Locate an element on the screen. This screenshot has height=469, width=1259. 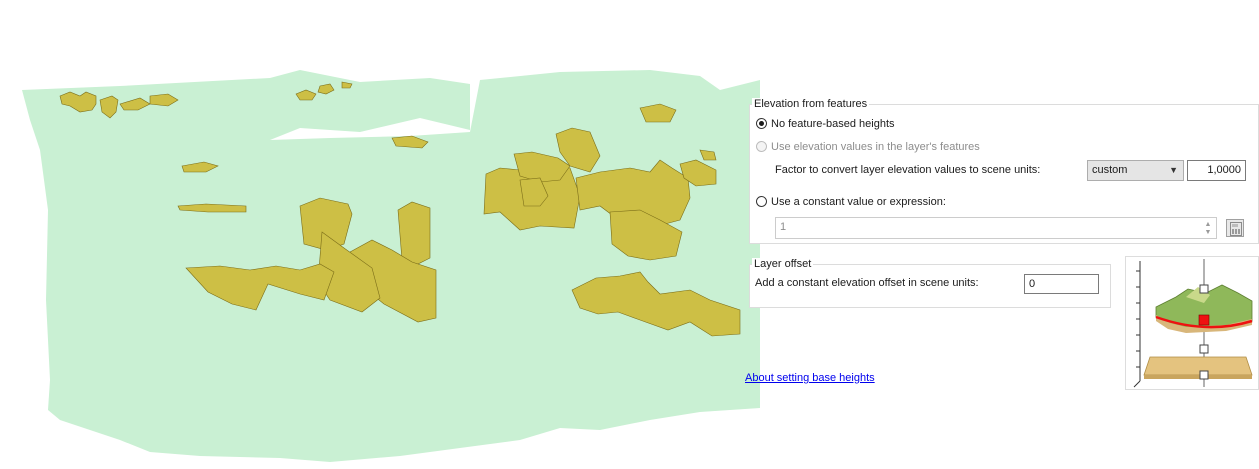
chevron-down-icon: ▼ is located at coordinates (1173, 170).